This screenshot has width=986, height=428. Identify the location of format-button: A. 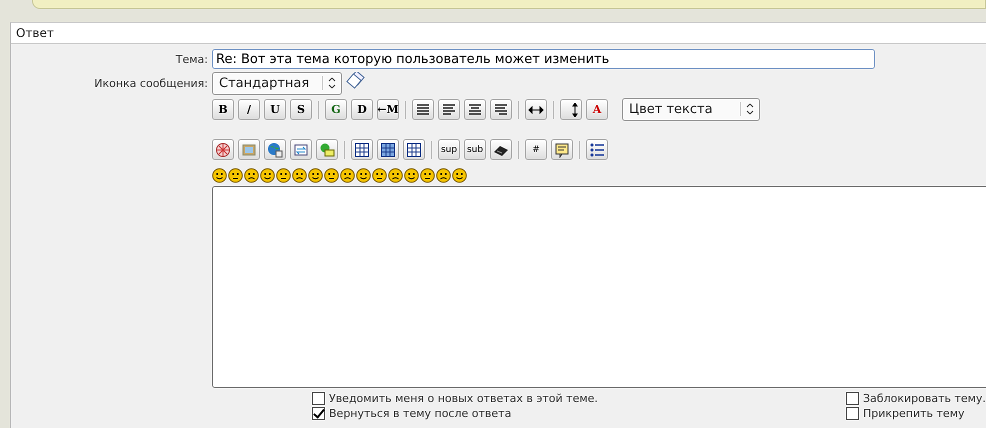
(597, 109).